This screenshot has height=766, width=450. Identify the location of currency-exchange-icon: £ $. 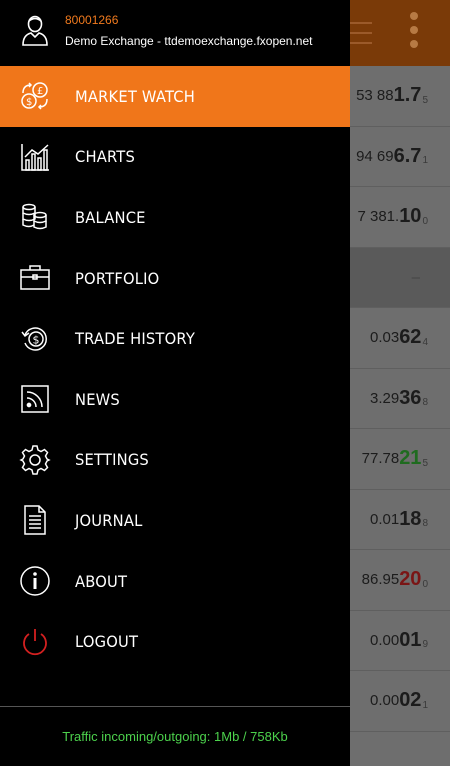
(35, 96).